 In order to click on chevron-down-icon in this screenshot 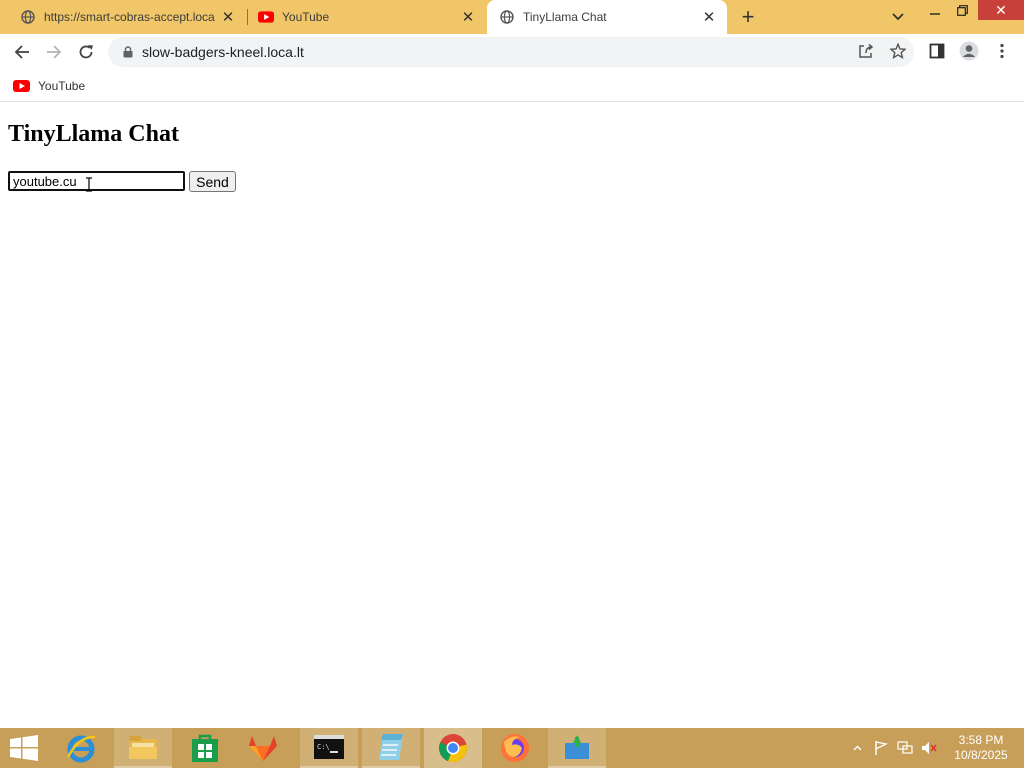, I will do `click(898, 17)`.